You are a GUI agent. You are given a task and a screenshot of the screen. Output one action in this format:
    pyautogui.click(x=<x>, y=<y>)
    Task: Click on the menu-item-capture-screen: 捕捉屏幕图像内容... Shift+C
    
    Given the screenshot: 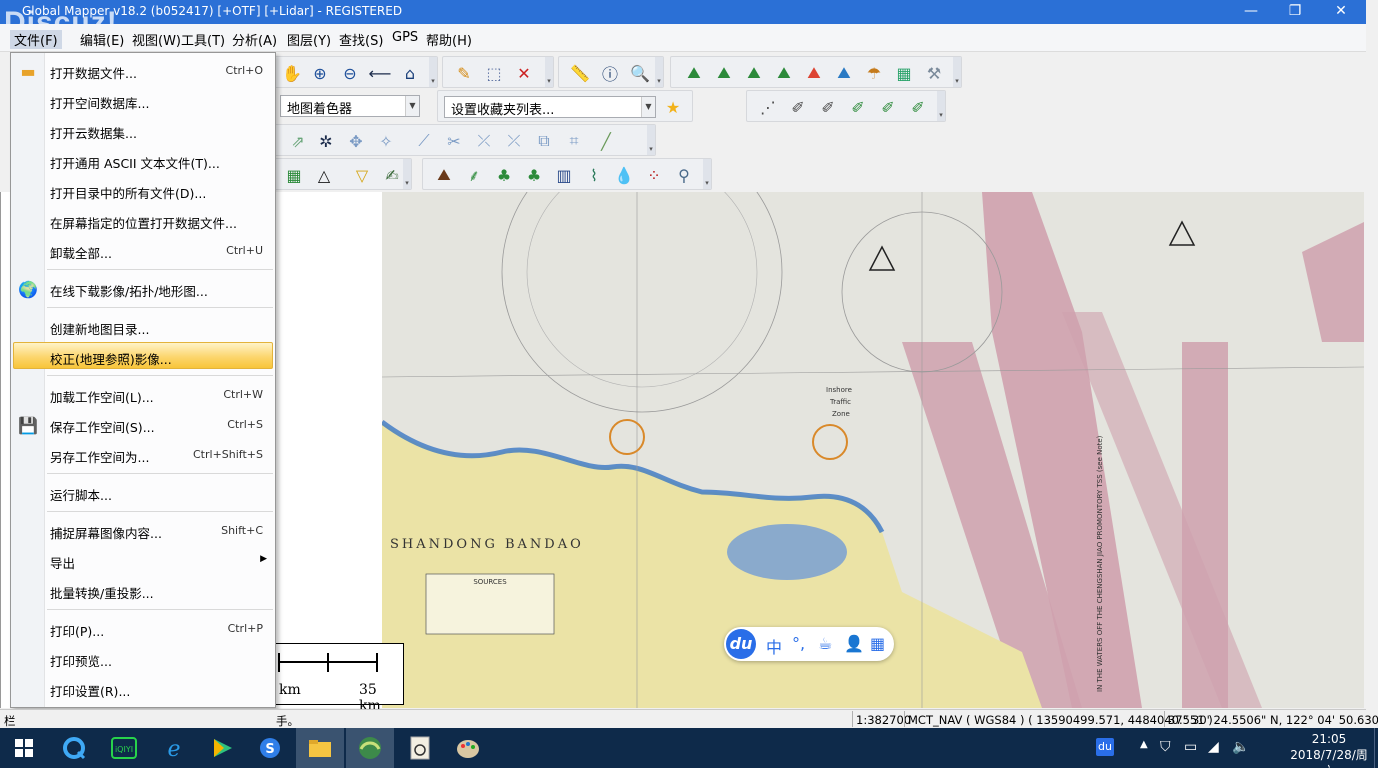 What is the action you would take?
    pyautogui.click(x=143, y=530)
    